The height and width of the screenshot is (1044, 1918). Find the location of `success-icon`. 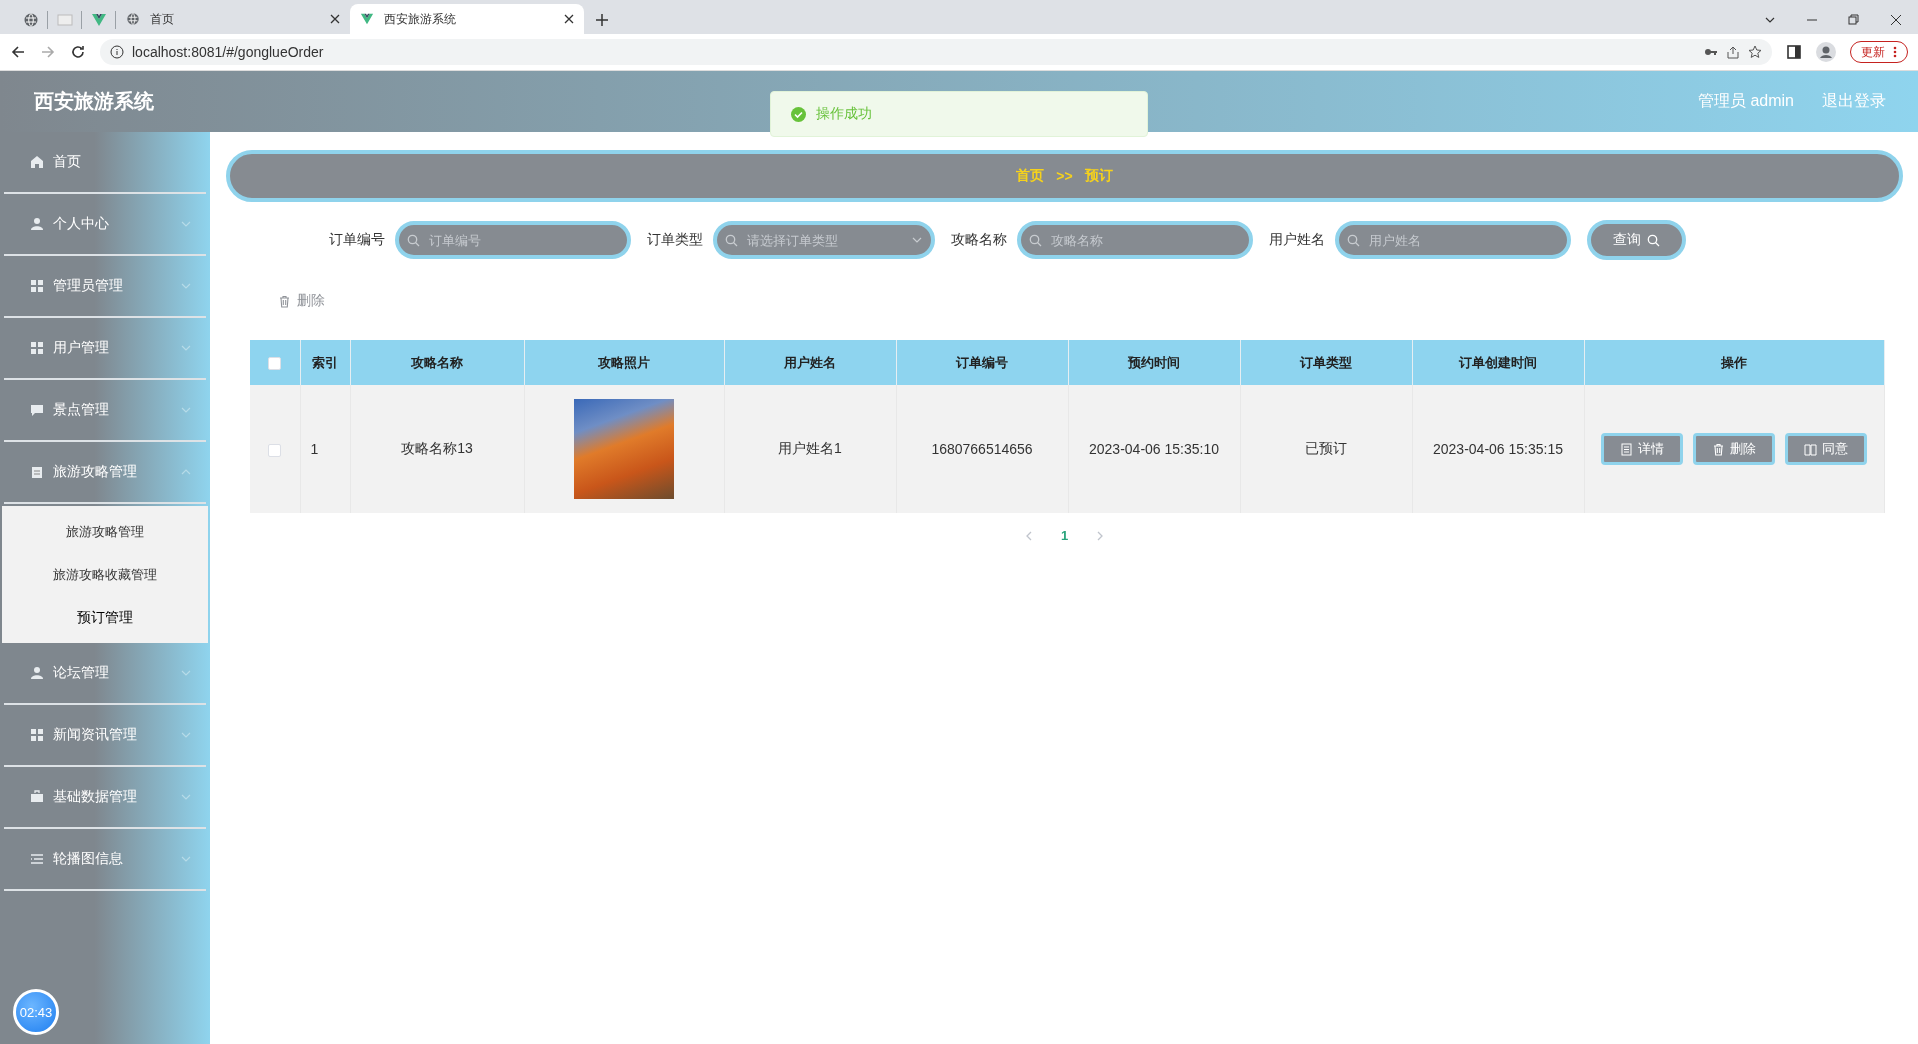

success-icon is located at coordinates (798, 114).